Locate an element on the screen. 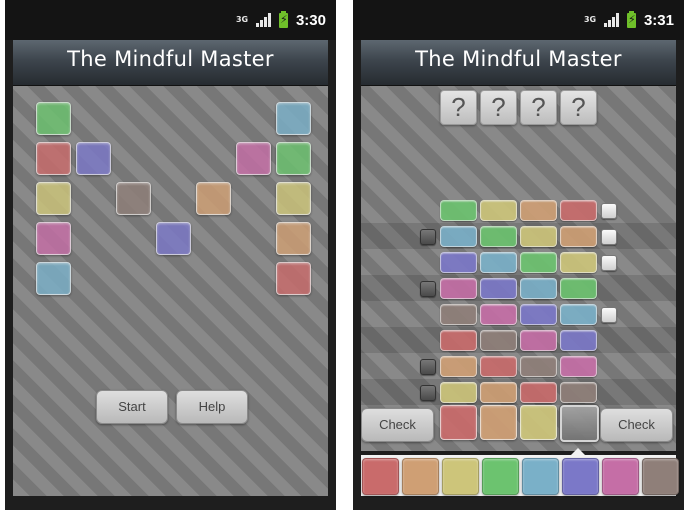 The width and height of the screenshot is (690, 510). palette-color-brown is located at coordinates (660, 476).